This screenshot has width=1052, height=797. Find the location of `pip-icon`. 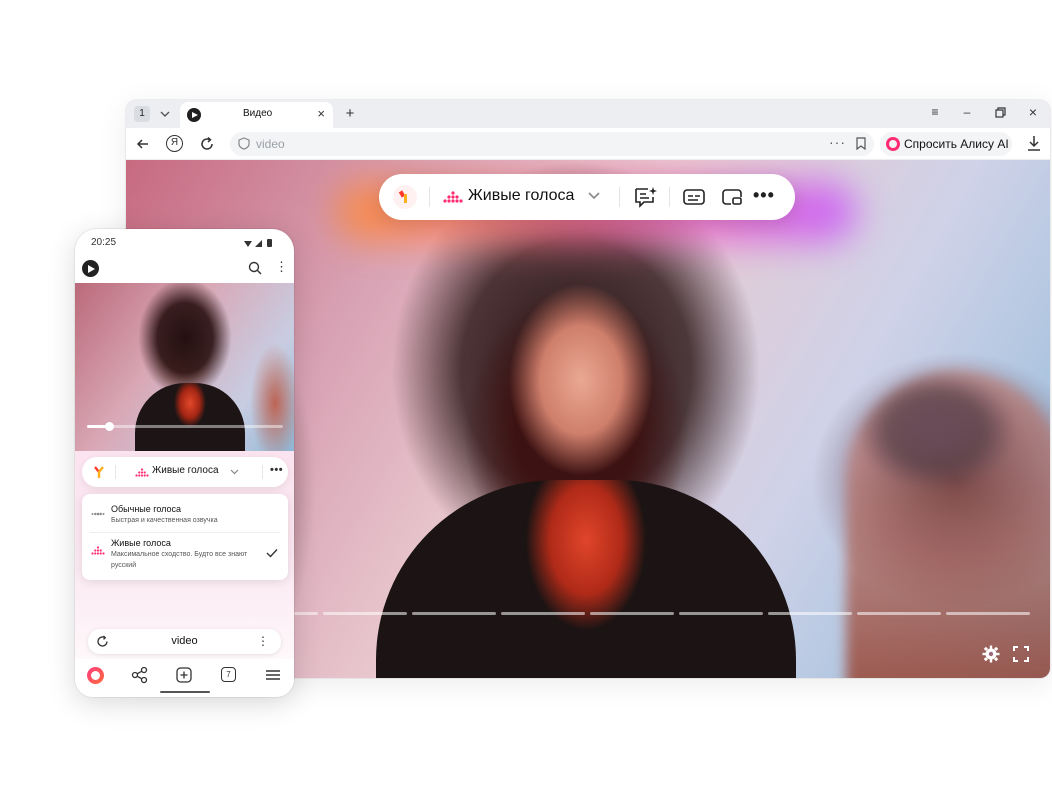

pip-icon is located at coordinates (732, 197).